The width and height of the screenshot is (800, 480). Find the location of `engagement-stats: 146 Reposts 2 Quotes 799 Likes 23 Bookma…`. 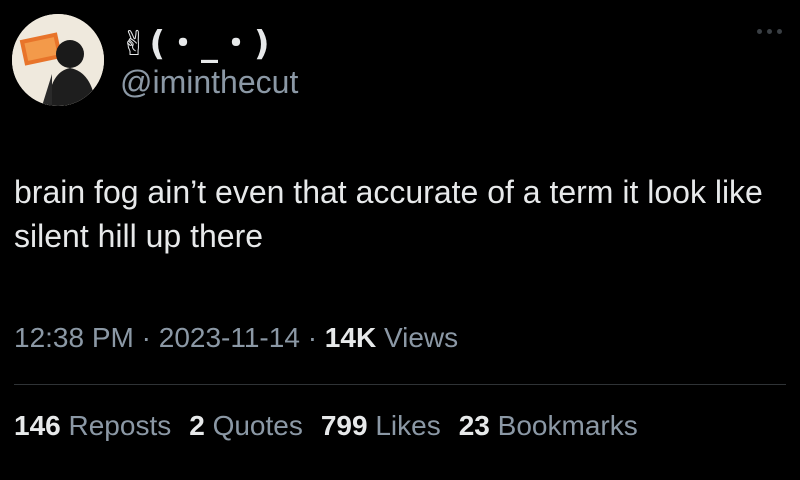

engagement-stats: 146 Reposts 2 Quotes 799 Likes 23 Bookma… is located at coordinates (326, 426).